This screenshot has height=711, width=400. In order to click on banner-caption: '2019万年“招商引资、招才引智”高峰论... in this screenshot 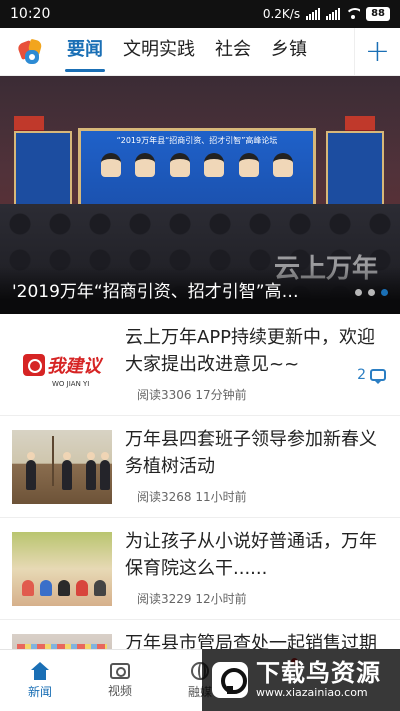, I will do `click(162, 289)`.